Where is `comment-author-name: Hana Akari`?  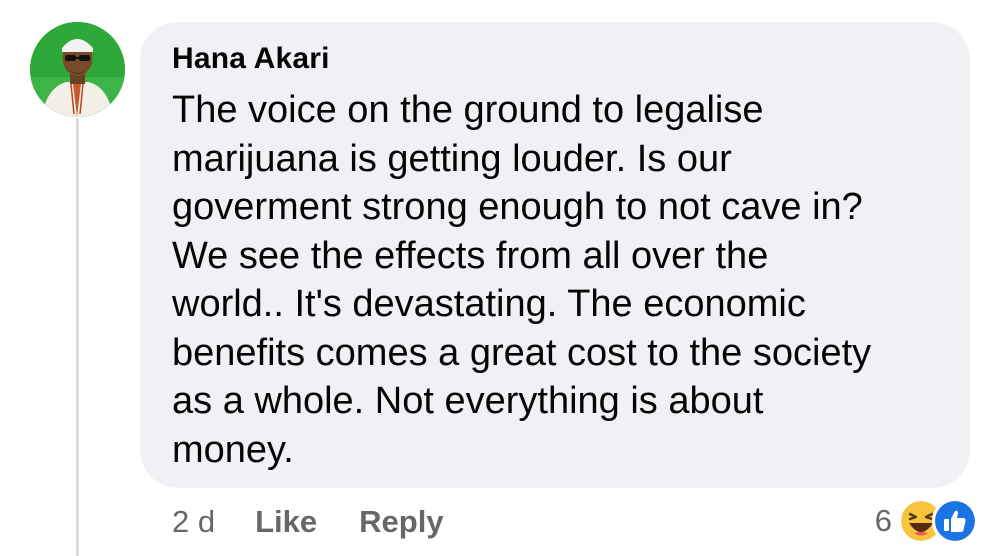
comment-author-name: Hana Akari is located at coordinates (251, 59).